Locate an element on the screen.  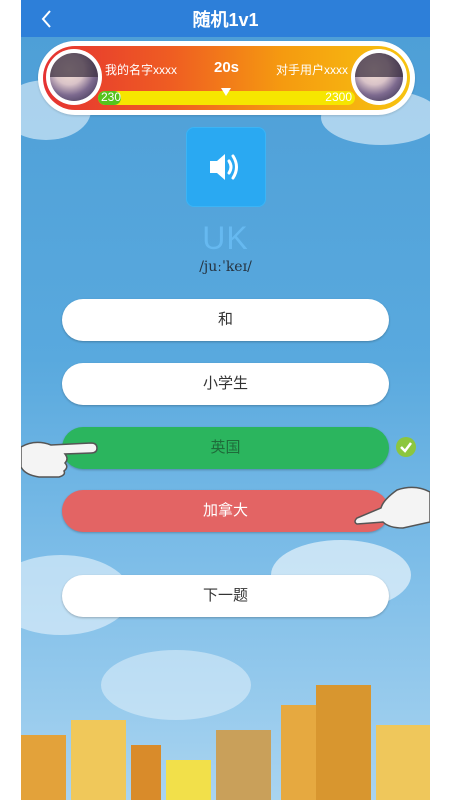
my-avatar is located at coordinates (74, 77).